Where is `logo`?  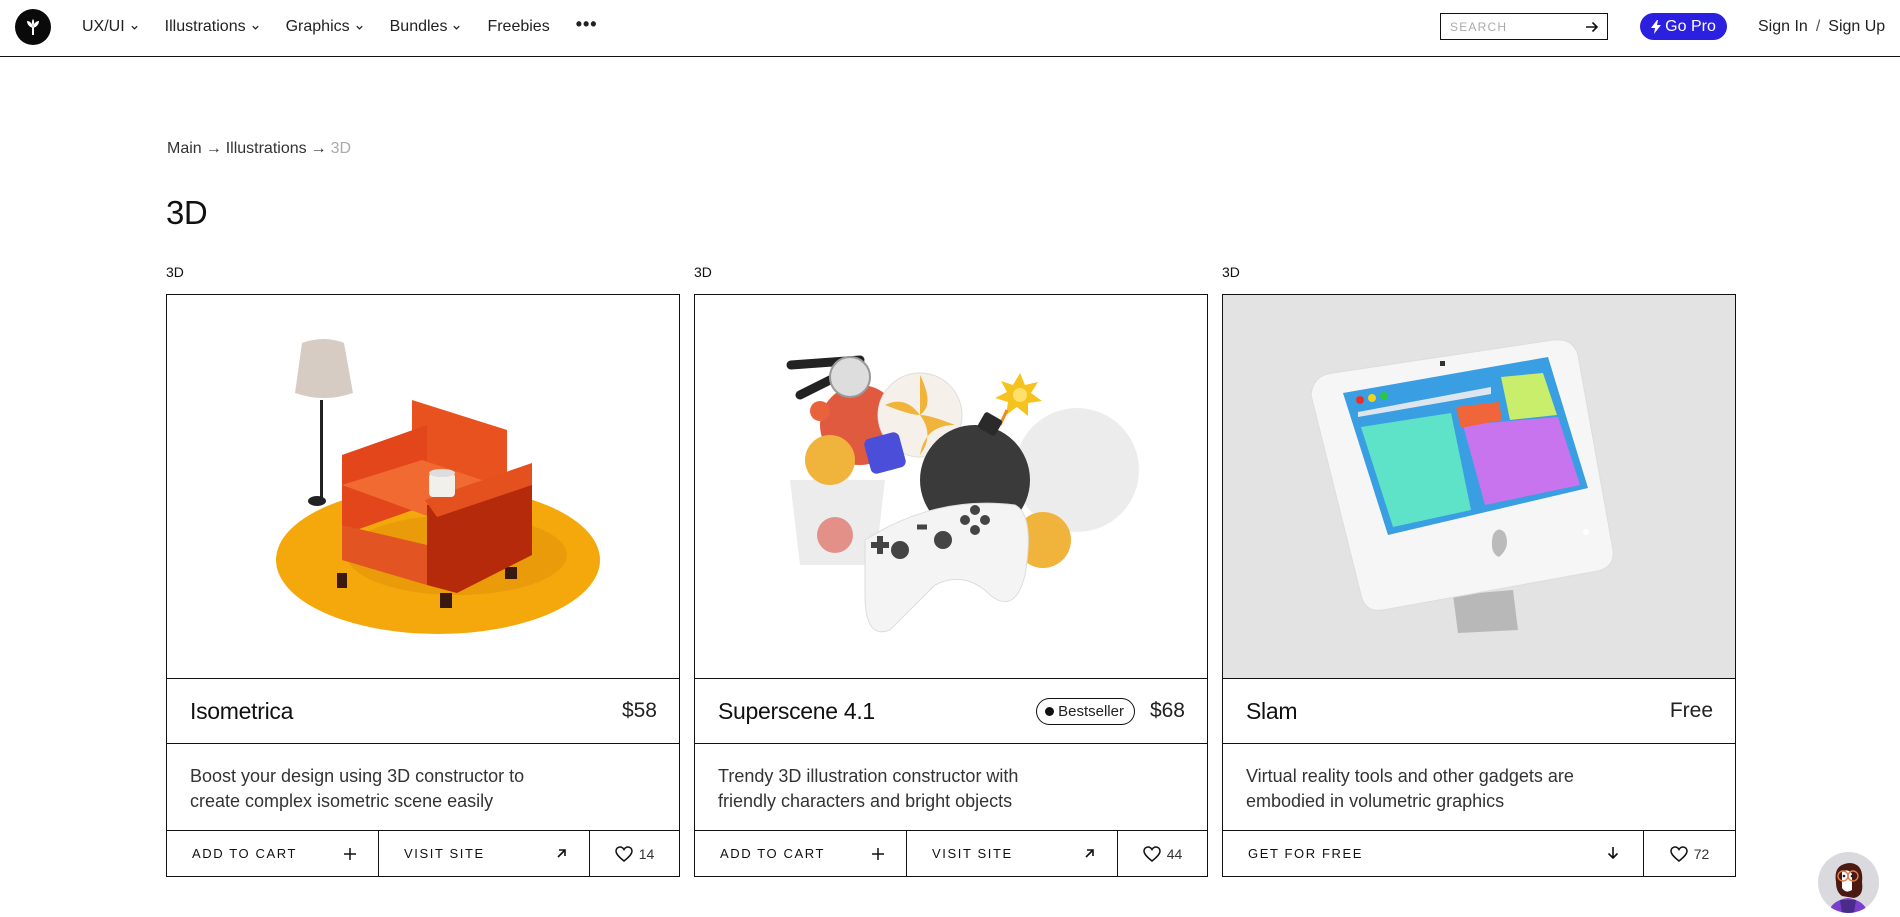 logo is located at coordinates (33, 27).